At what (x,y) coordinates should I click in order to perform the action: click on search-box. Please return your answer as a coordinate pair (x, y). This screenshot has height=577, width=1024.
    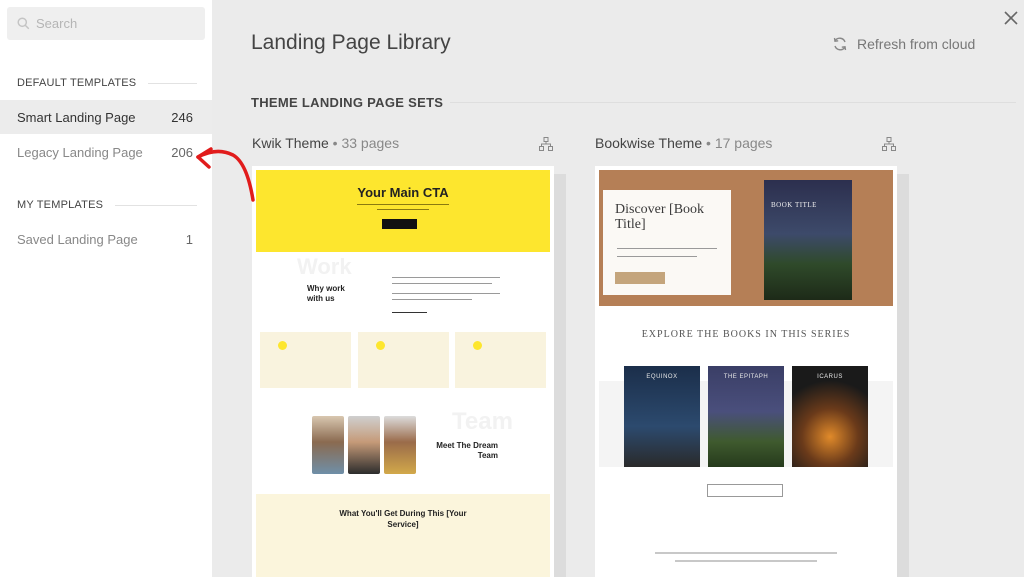
    Looking at the image, I should click on (106, 23).